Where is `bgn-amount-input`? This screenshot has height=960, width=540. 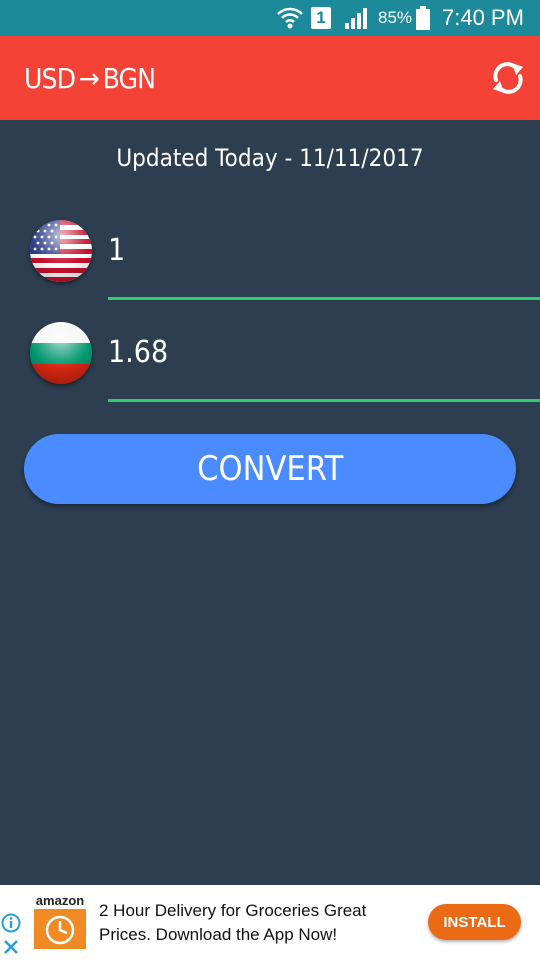
bgn-amount-input is located at coordinates (302, 352).